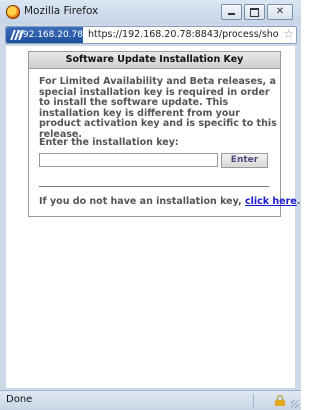 The height and width of the screenshot is (410, 320). Describe the element at coordinates (271, 201) in the screenshot. I see `click-here-link: click here` at that location.